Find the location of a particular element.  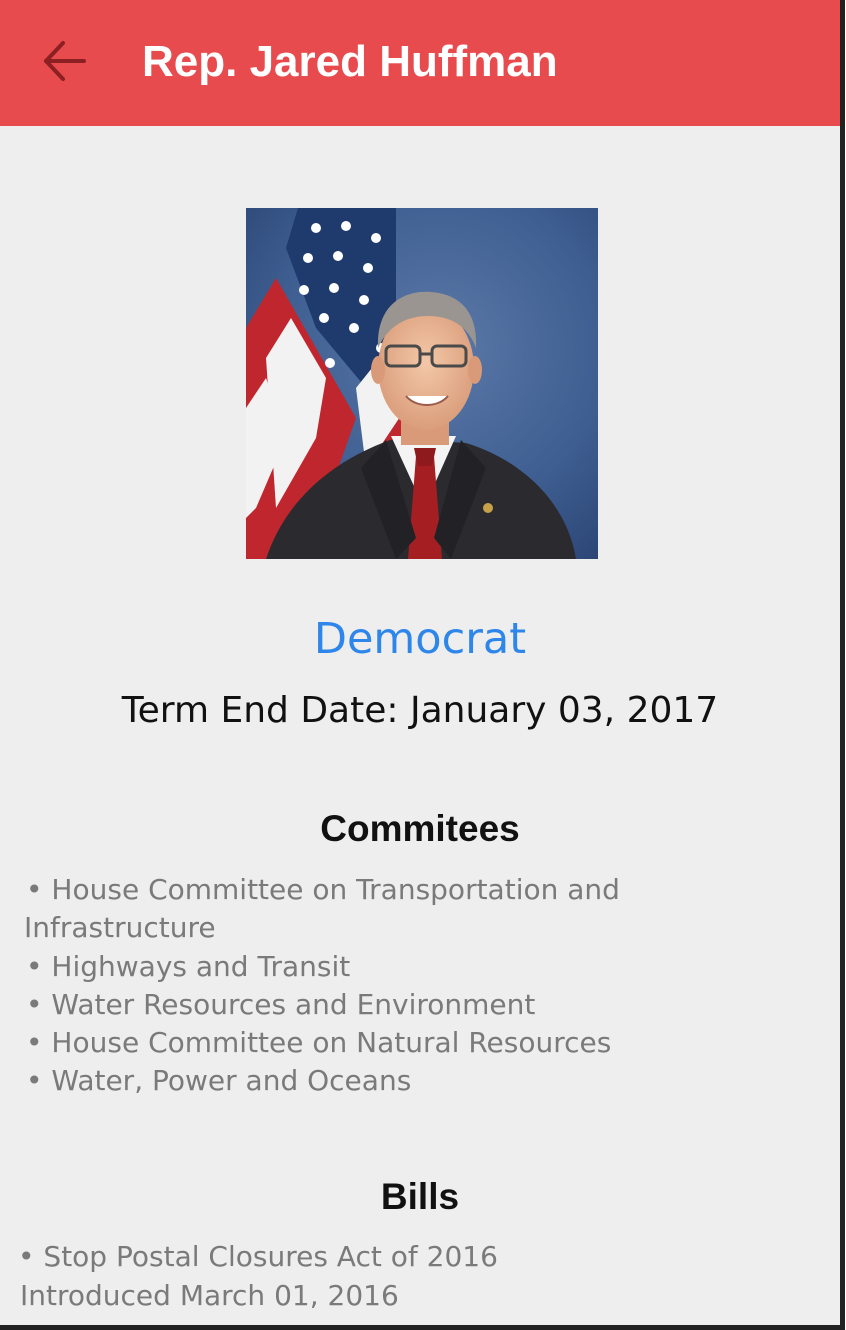

committee-name: Highways and Transit is located at coordinates (201, 966).